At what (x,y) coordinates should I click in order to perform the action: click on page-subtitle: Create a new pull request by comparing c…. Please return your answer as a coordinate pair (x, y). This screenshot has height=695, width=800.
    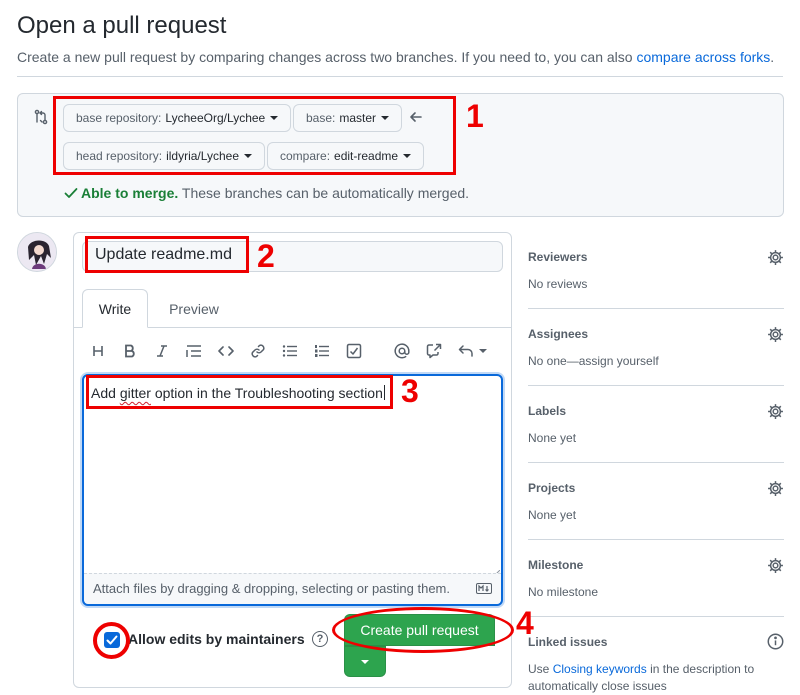
    Looking at the image, I should click on (395, 57).